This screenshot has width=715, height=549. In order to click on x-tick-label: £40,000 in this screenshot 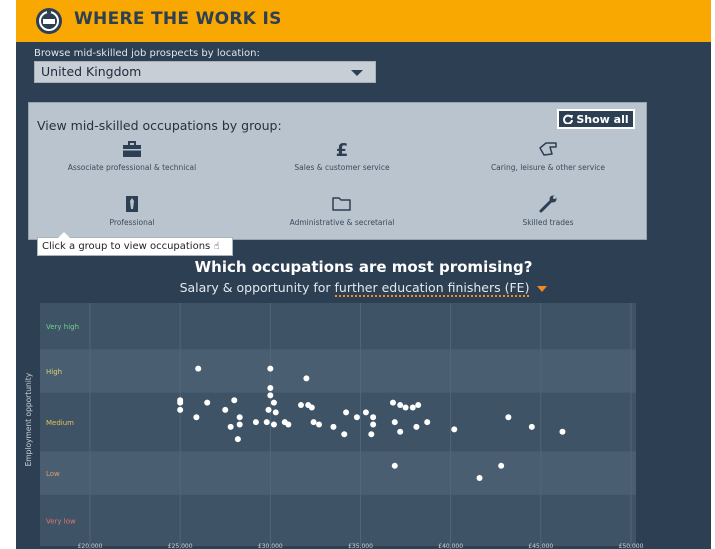, I will do `click(450, 546)`.